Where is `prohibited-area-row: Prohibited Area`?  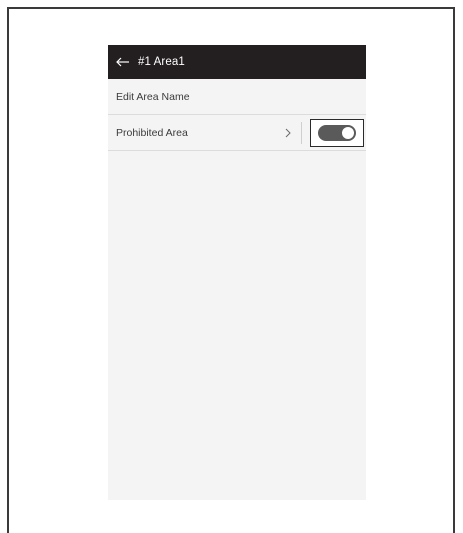 prohibited-area-row: Prohibited Area is located at coordinates (237, 133).